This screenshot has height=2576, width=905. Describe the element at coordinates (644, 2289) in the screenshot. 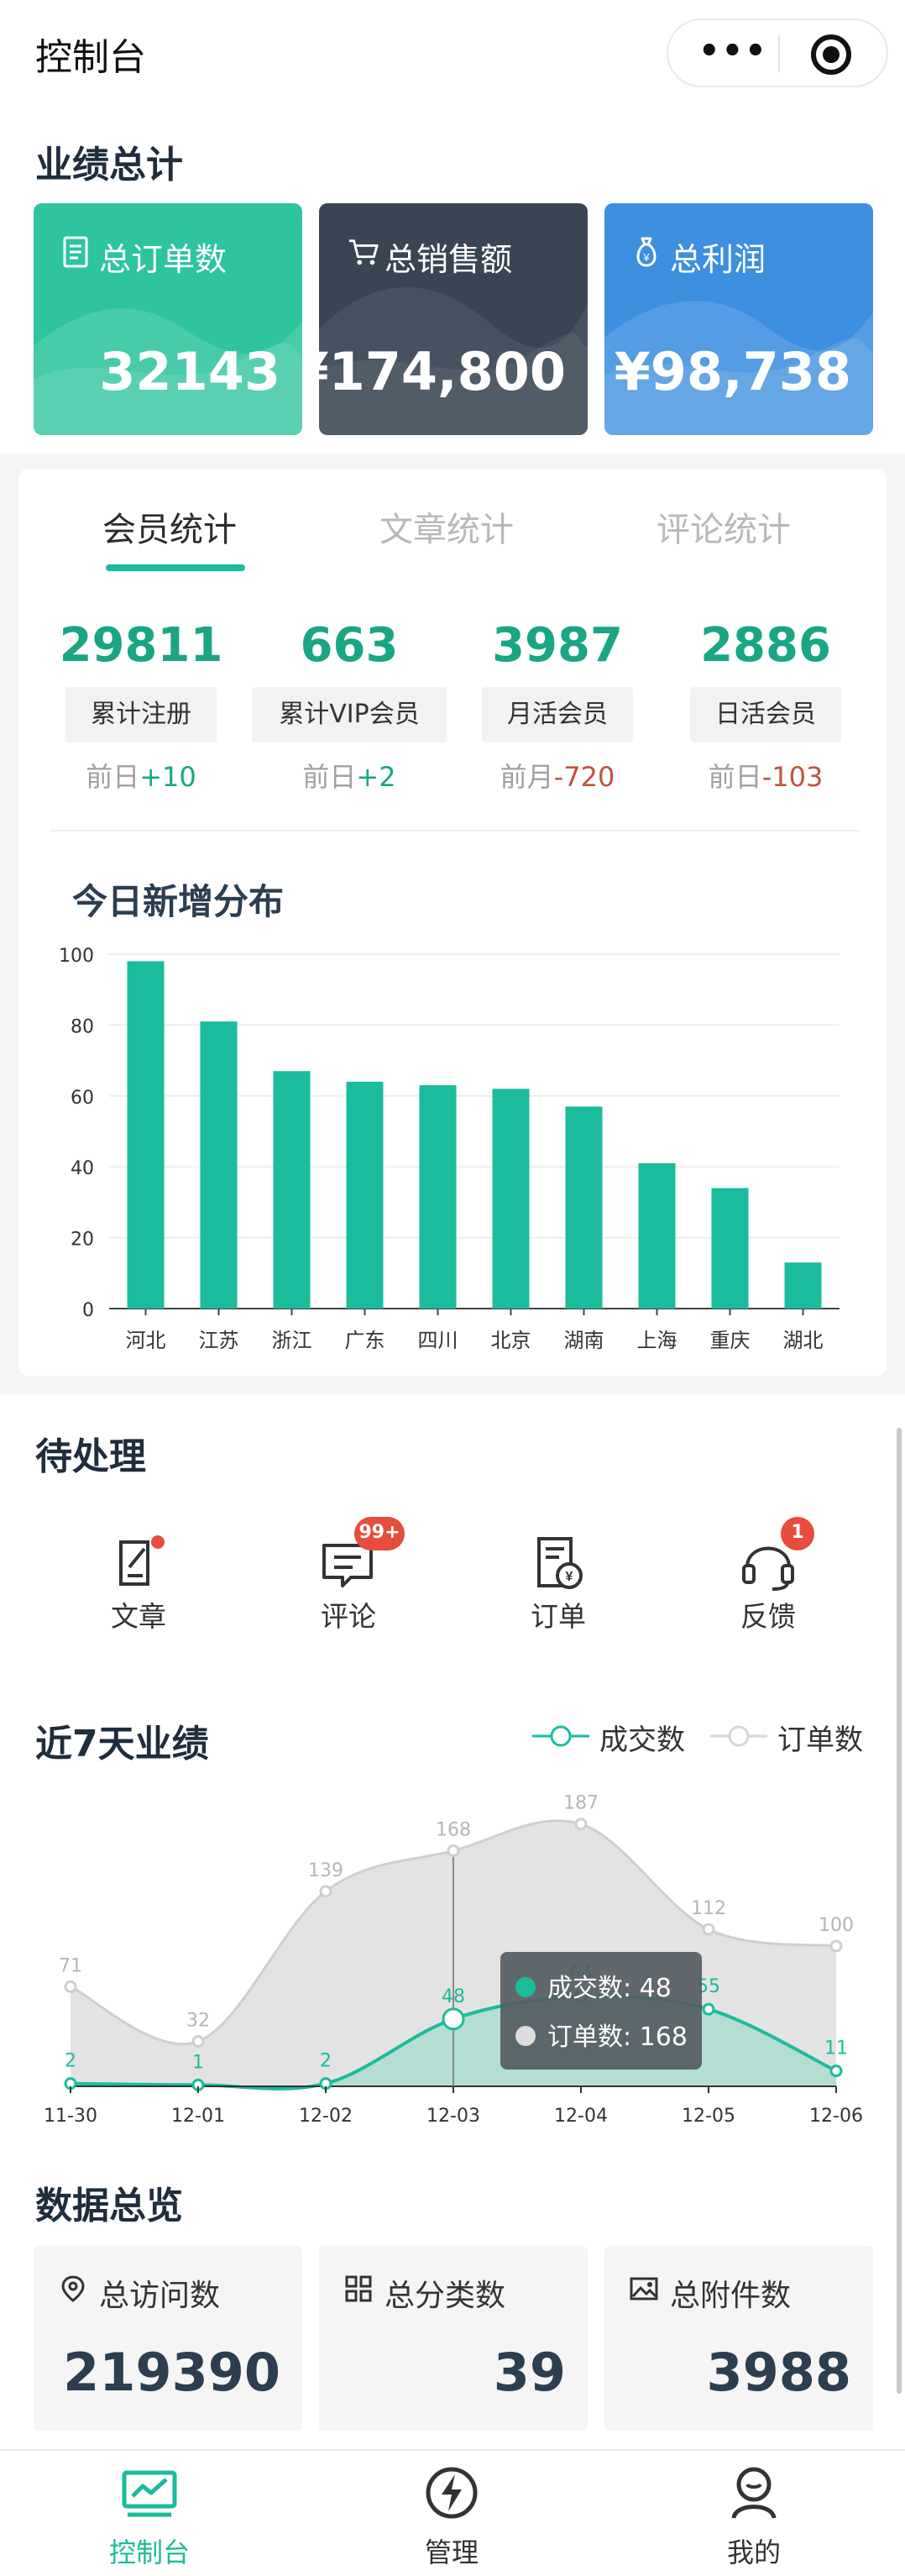

I see `image-icon` at that location.